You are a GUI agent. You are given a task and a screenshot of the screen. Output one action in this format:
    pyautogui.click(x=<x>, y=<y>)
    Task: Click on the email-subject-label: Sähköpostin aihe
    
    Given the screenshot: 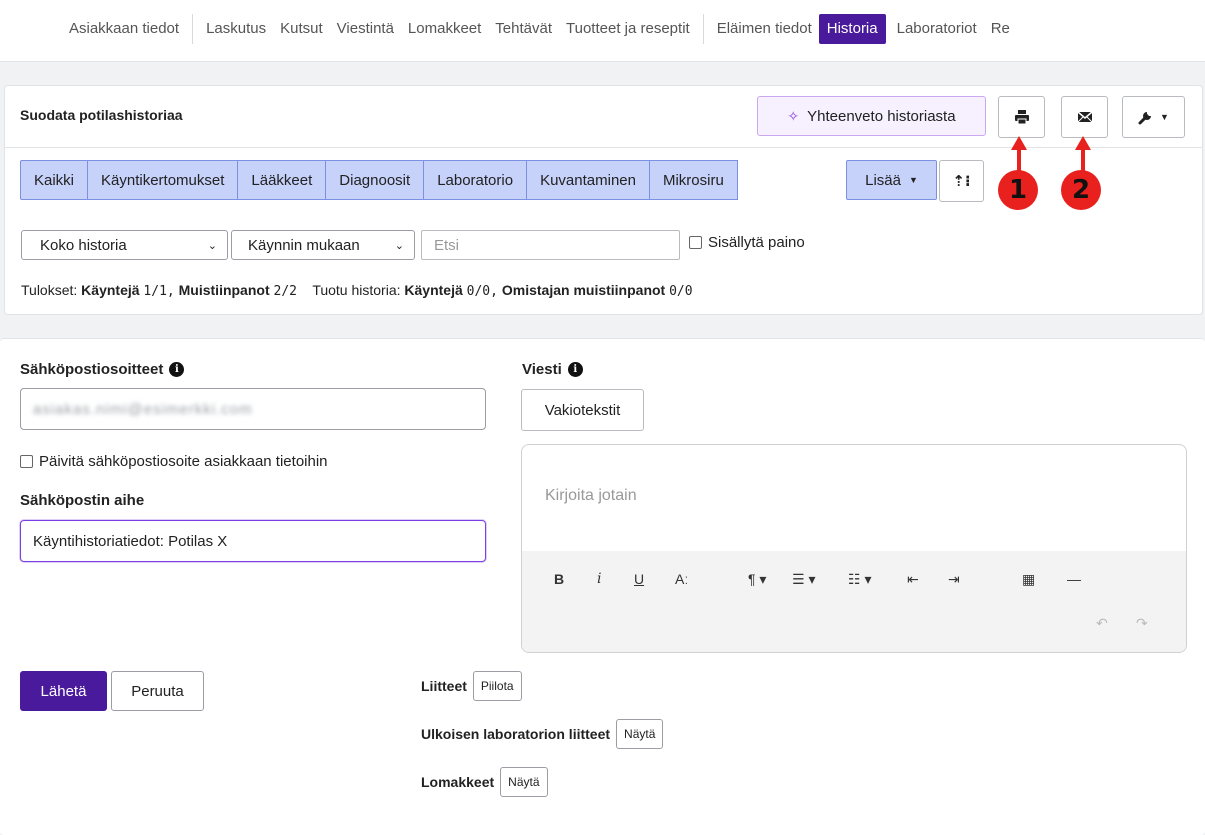 What is the action you would take?
    pyautogui.click(x=82, y=500)
    